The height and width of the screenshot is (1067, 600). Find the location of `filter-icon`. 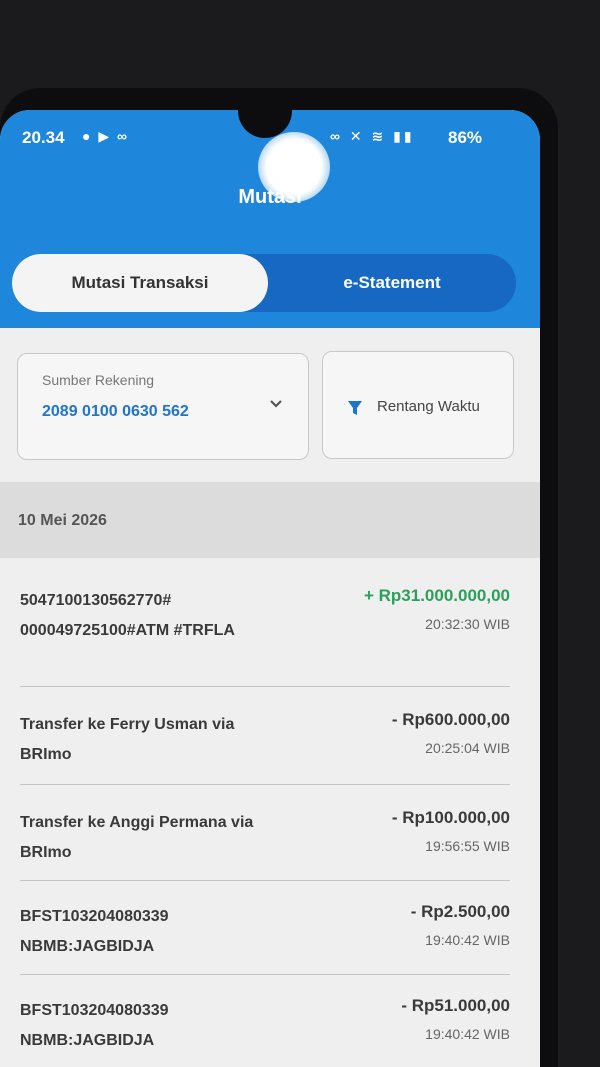

filter-icon is located at coordinates (355, 408).